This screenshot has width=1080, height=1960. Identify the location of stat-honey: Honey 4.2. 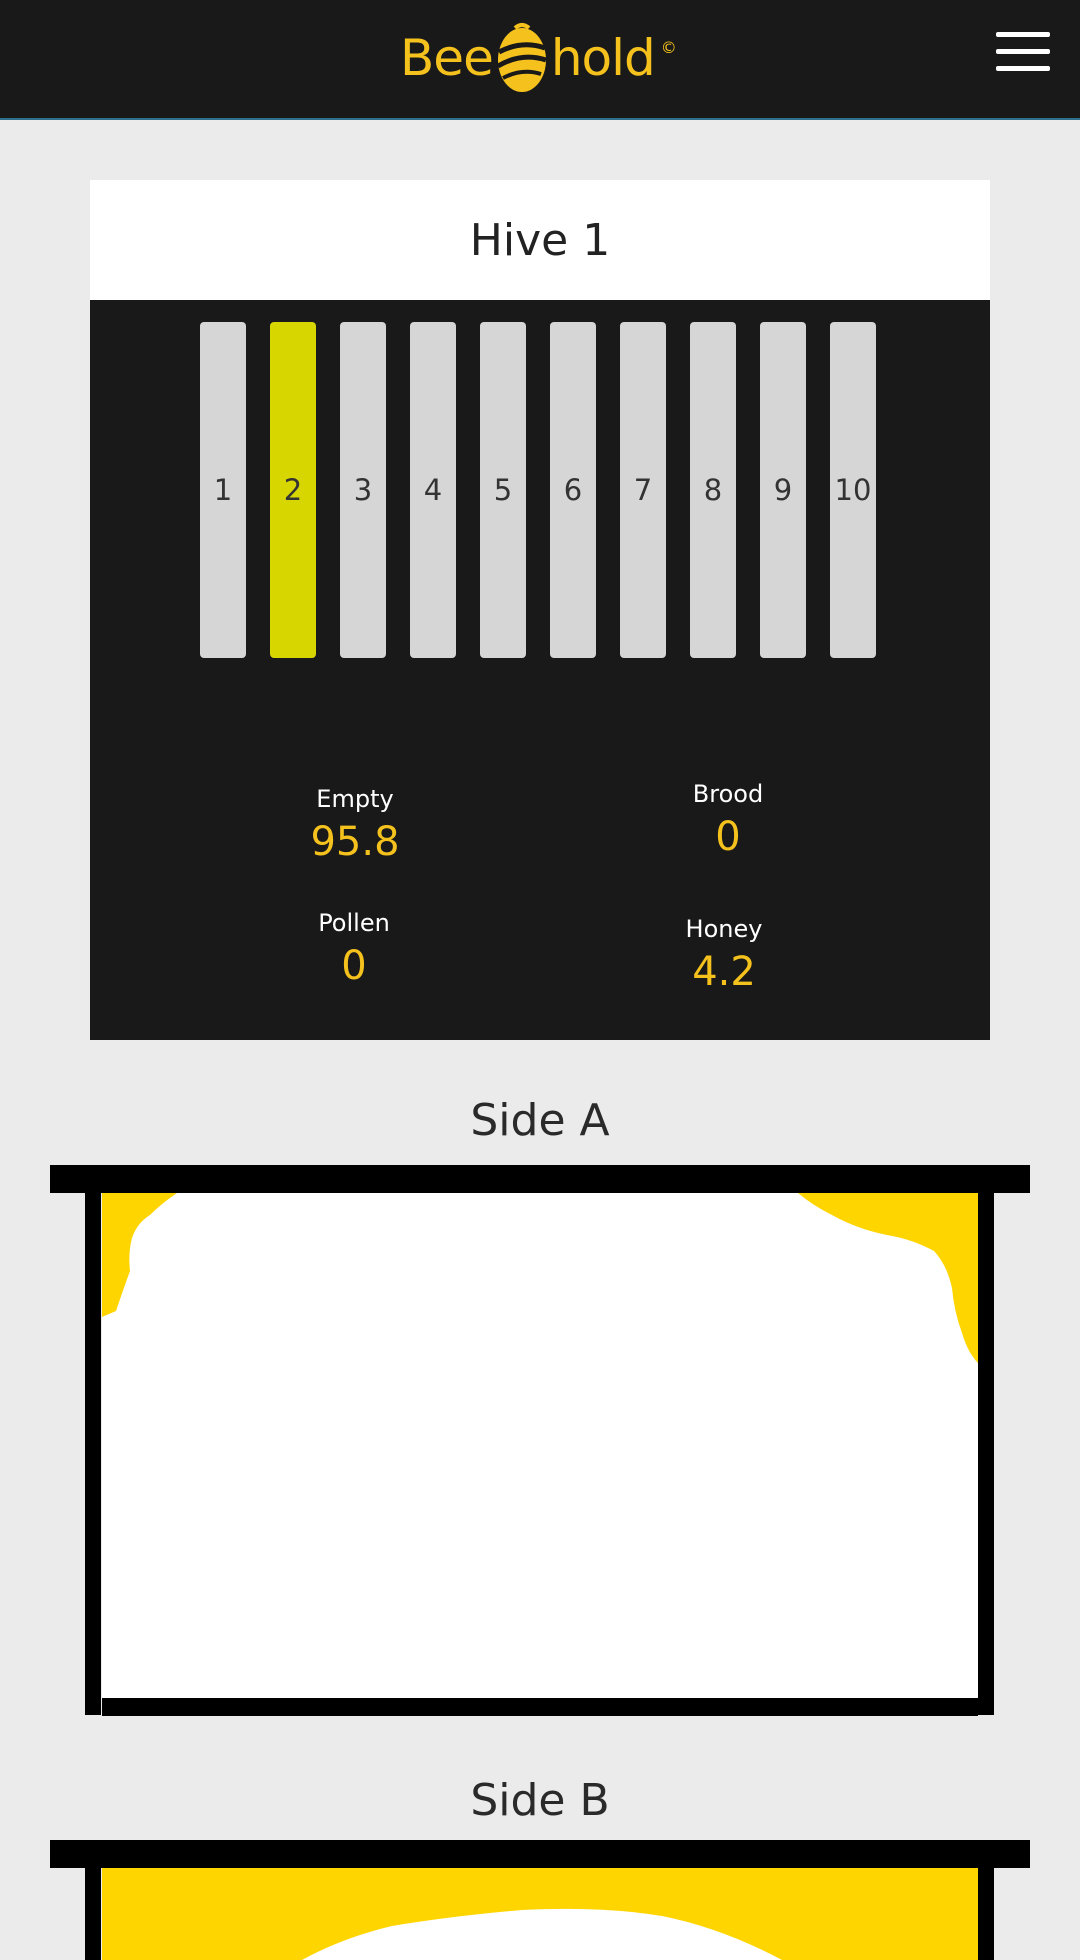
(724, 955).